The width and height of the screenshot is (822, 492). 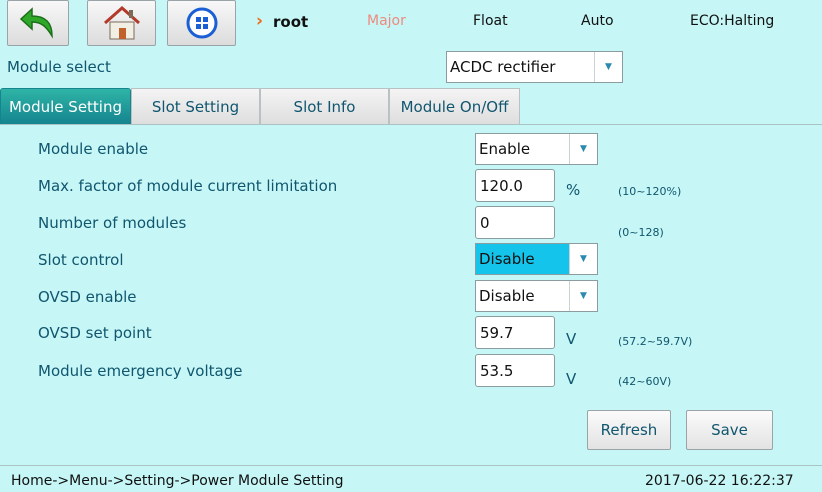 I want to click on top-bar: › root Major Float Auto ECO:Halting, so click(x=411, y=24).